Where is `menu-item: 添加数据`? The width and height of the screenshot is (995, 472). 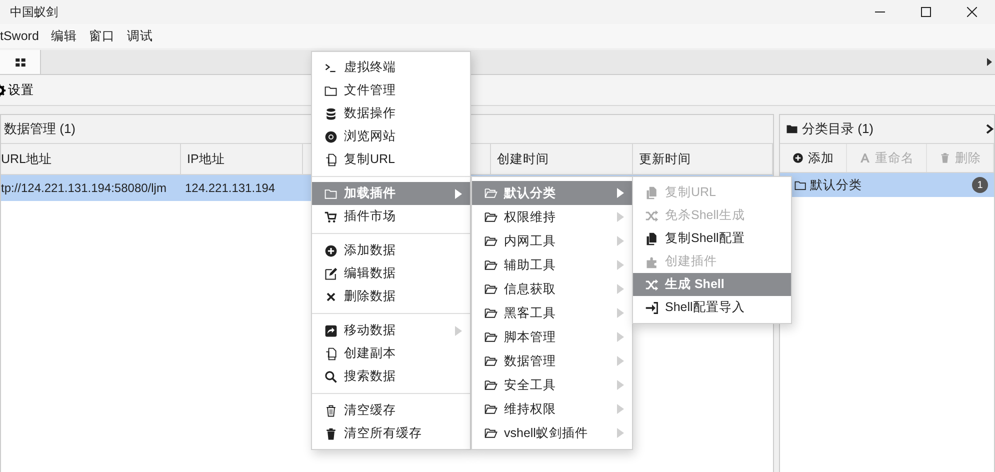
menu-item: 添加数据 is located at coordinates (391, 250).